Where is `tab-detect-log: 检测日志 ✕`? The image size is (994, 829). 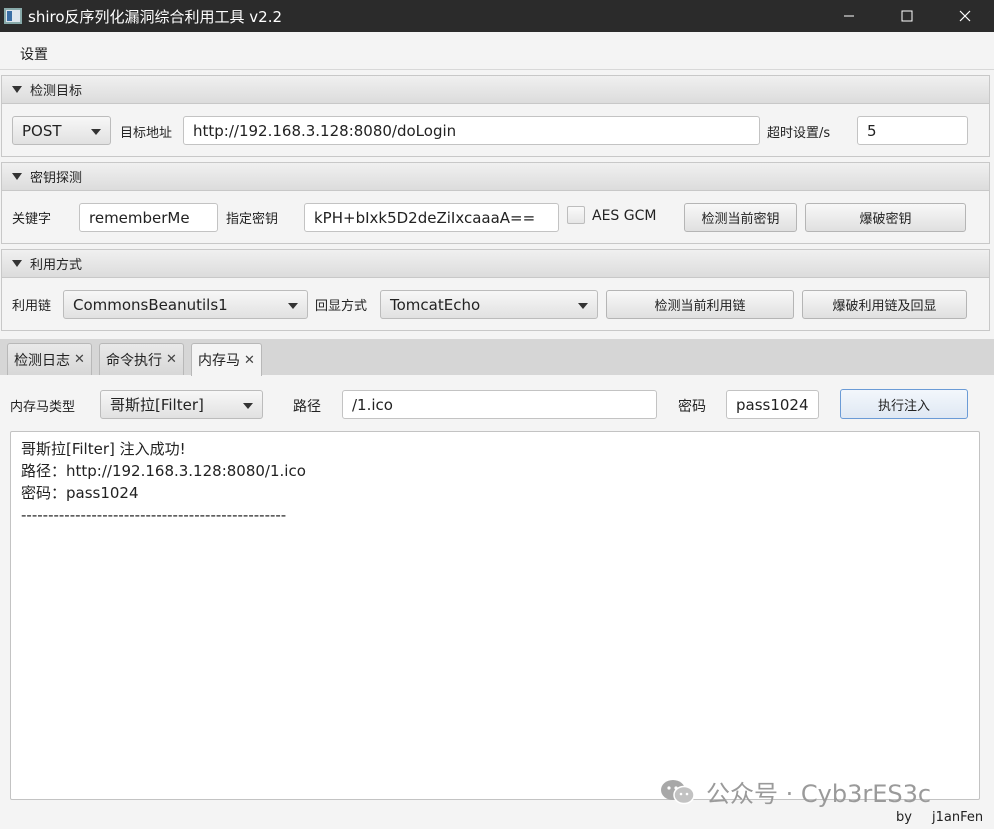
tab-detect-log: 检测日志 ✕ is located at coordinates (49, 359).